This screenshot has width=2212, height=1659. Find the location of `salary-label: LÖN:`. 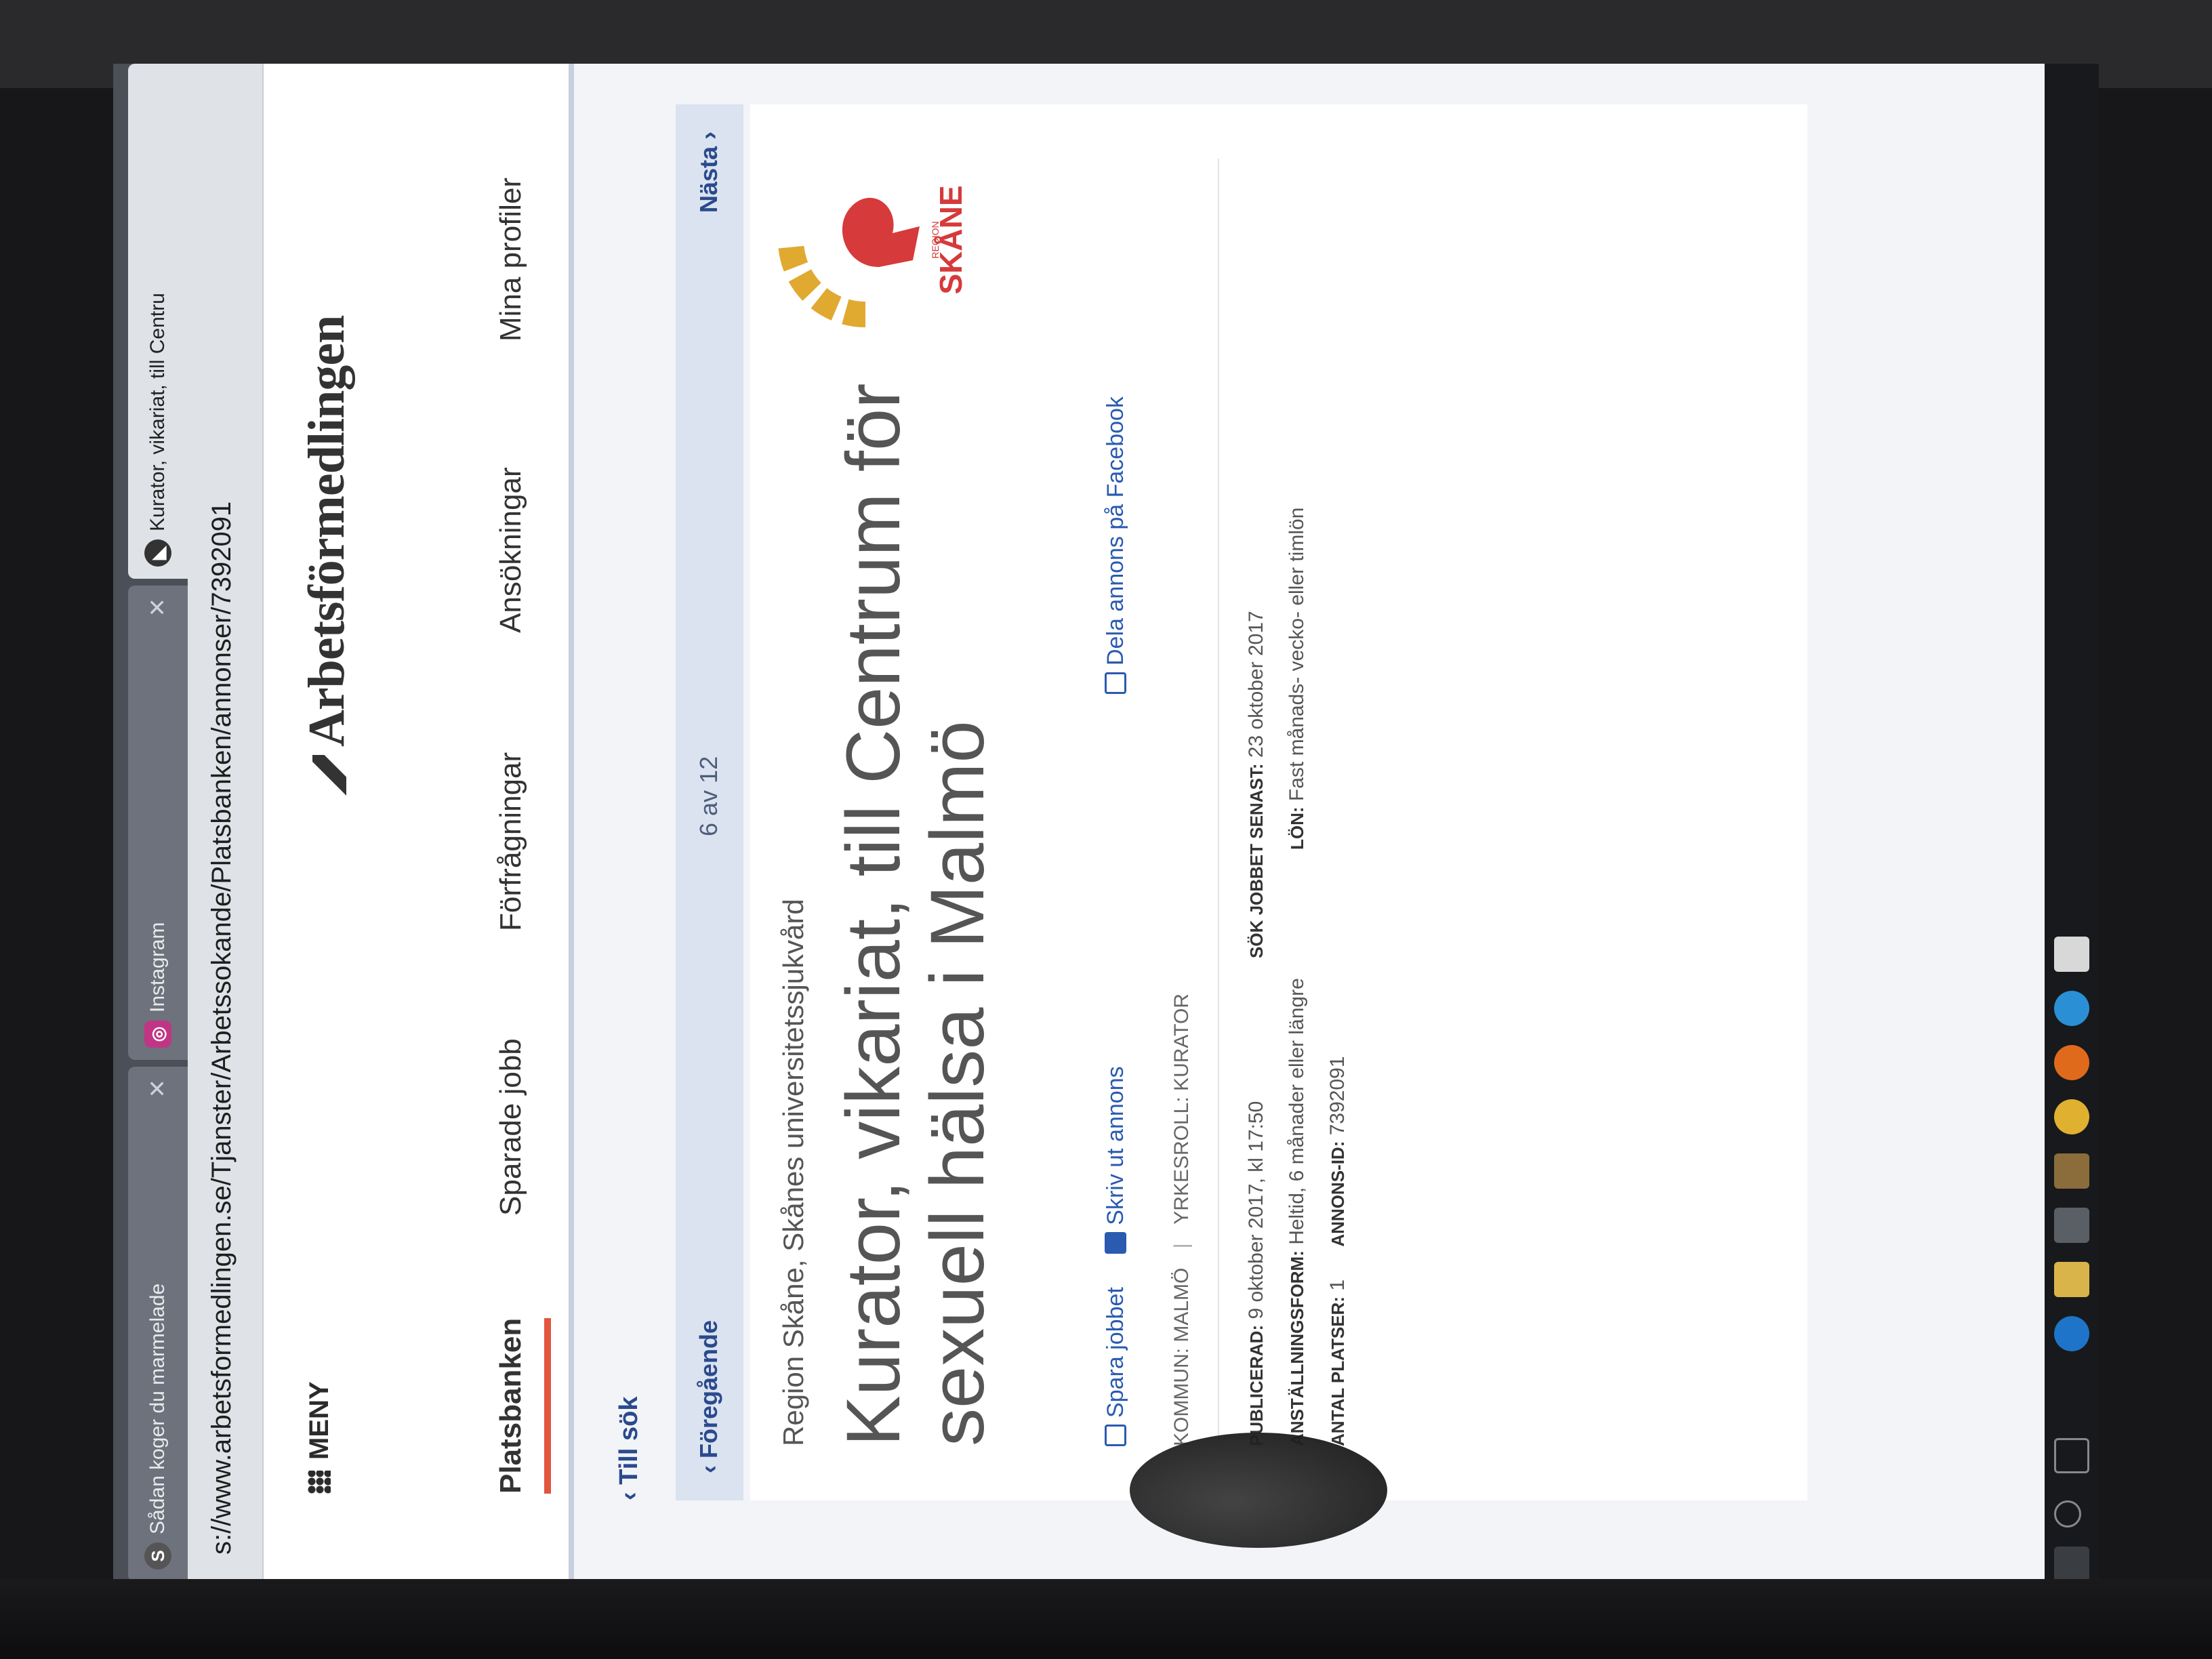

salary-label: LÖN: is located at coordinates (1297, 828).